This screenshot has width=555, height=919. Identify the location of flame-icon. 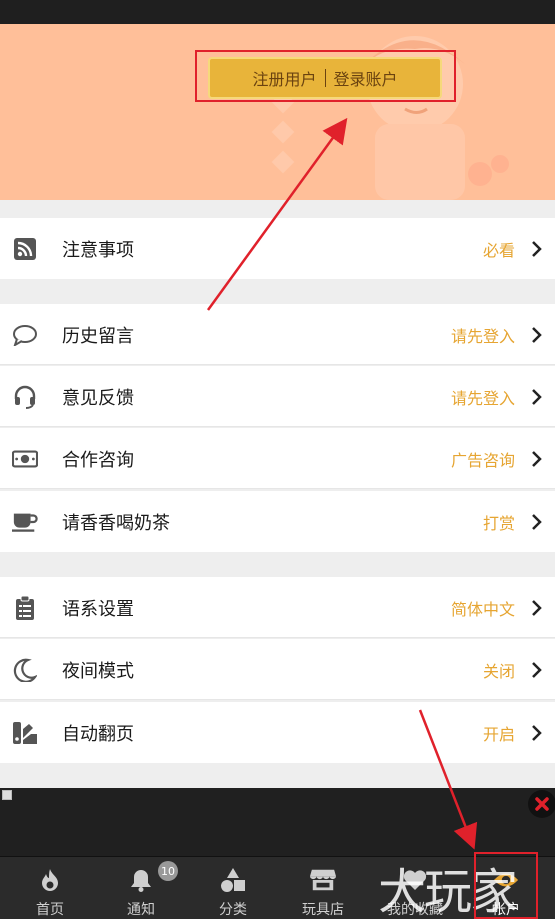
(50, 880).